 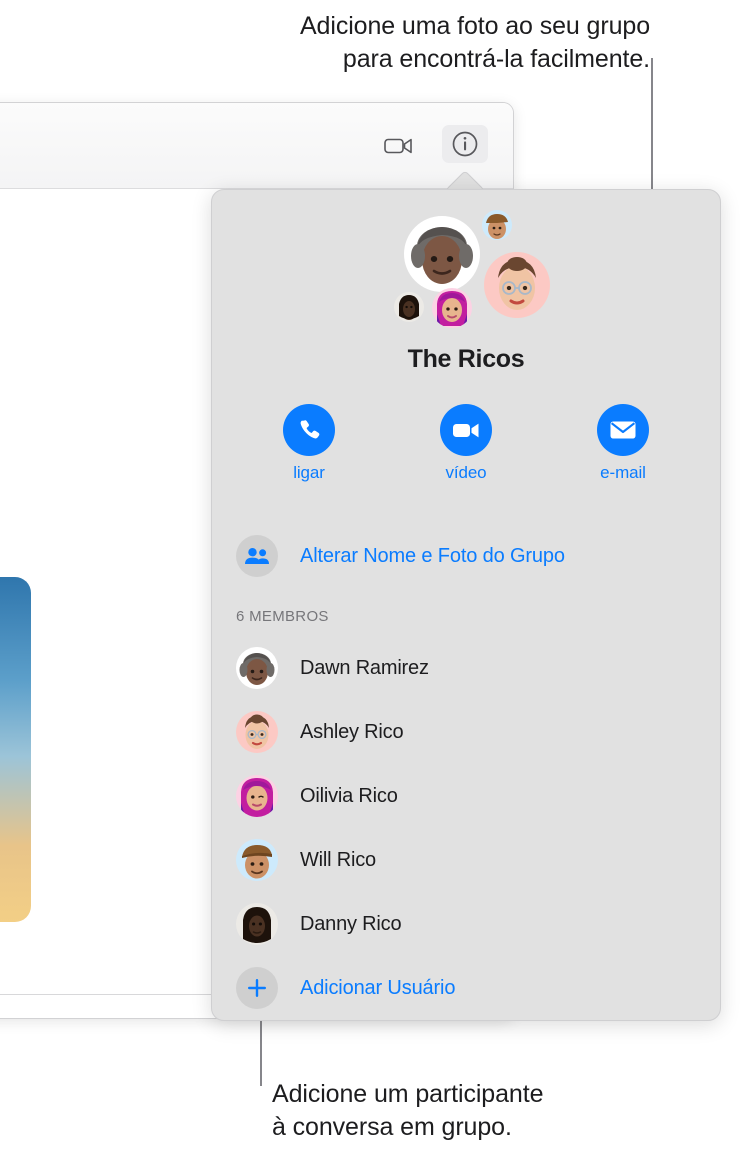 What do you see at coordinates (432, 555) in the screenshot?
I see `change-group-name-photo-label: Alterar Nome e Foto do Grupo` at bounding box center [432, 555].